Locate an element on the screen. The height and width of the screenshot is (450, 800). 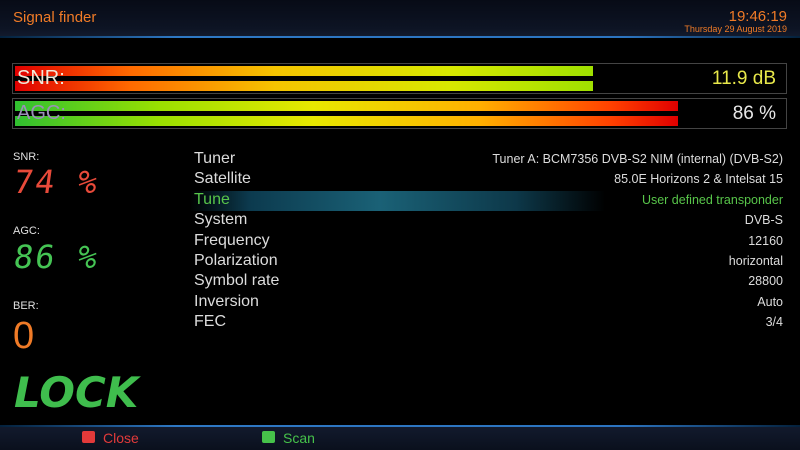
info-key: Tune is located at coordinates (212, 199).